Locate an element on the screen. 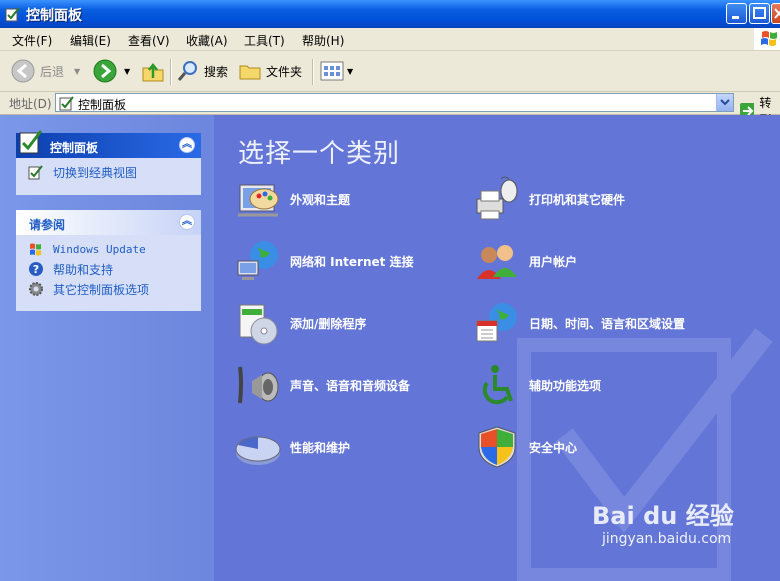 The height and width of the screenshot is (581, 780). switch-classic-view-link: 切换到经典视图 is located at coordinates (108, 172).